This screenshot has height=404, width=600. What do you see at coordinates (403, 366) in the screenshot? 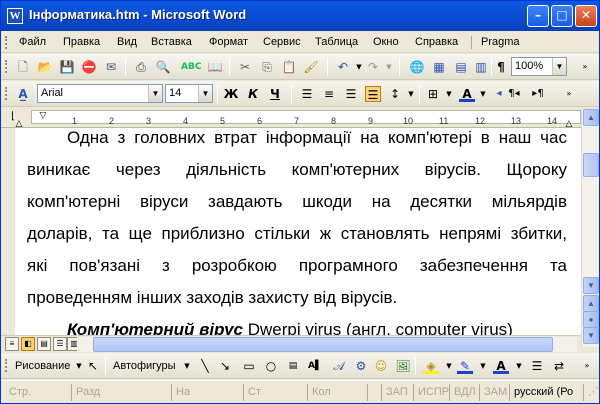
I see `picture-icon: 🖼` at bounding box center [403, 366].